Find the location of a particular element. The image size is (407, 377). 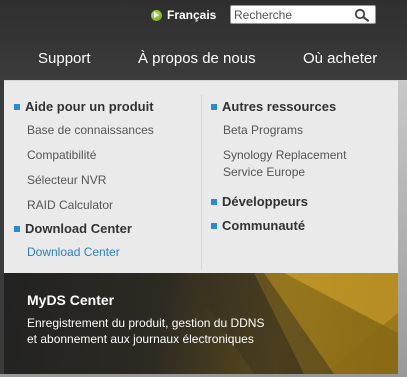

language-arrow-icon is located at coordinates (156, 15).